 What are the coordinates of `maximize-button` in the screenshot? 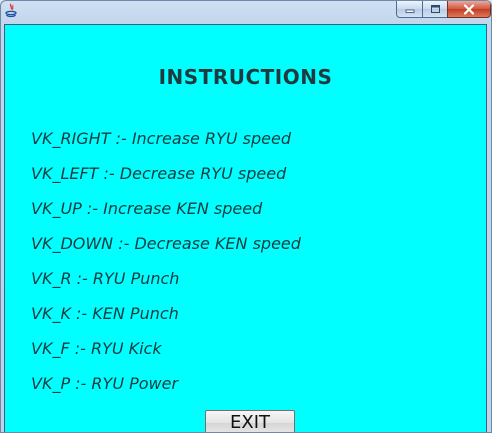 It's located at (434, 9).